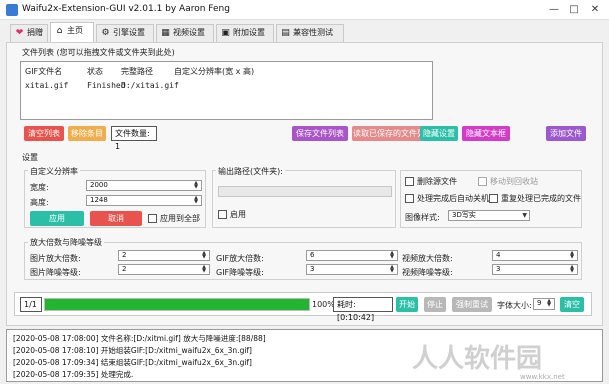 This screenshot has height=384, width=609. What do you see at coordinates (57, 218) in the screenshot?
I see `apply-button: 应用` at bounding box center [57, 218].